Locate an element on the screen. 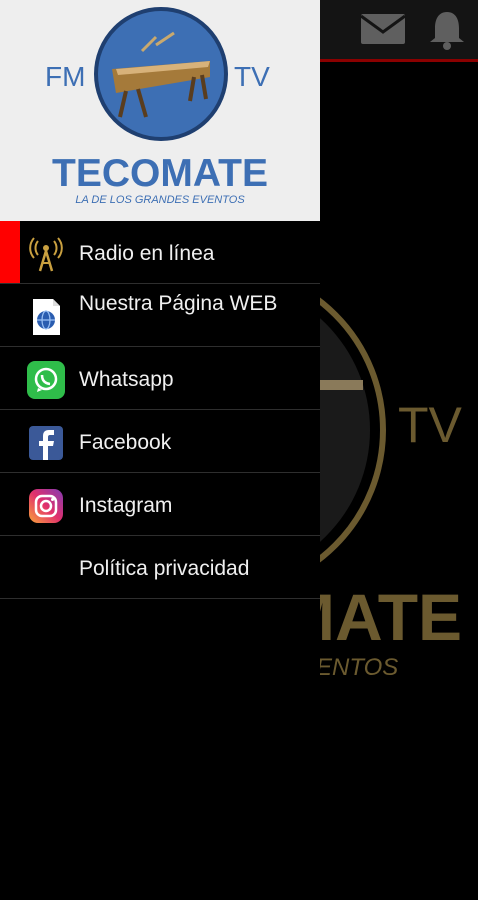 The image size is (478, 900). menu-item-radio: Radio en línea is located at coordinates (160, 252).